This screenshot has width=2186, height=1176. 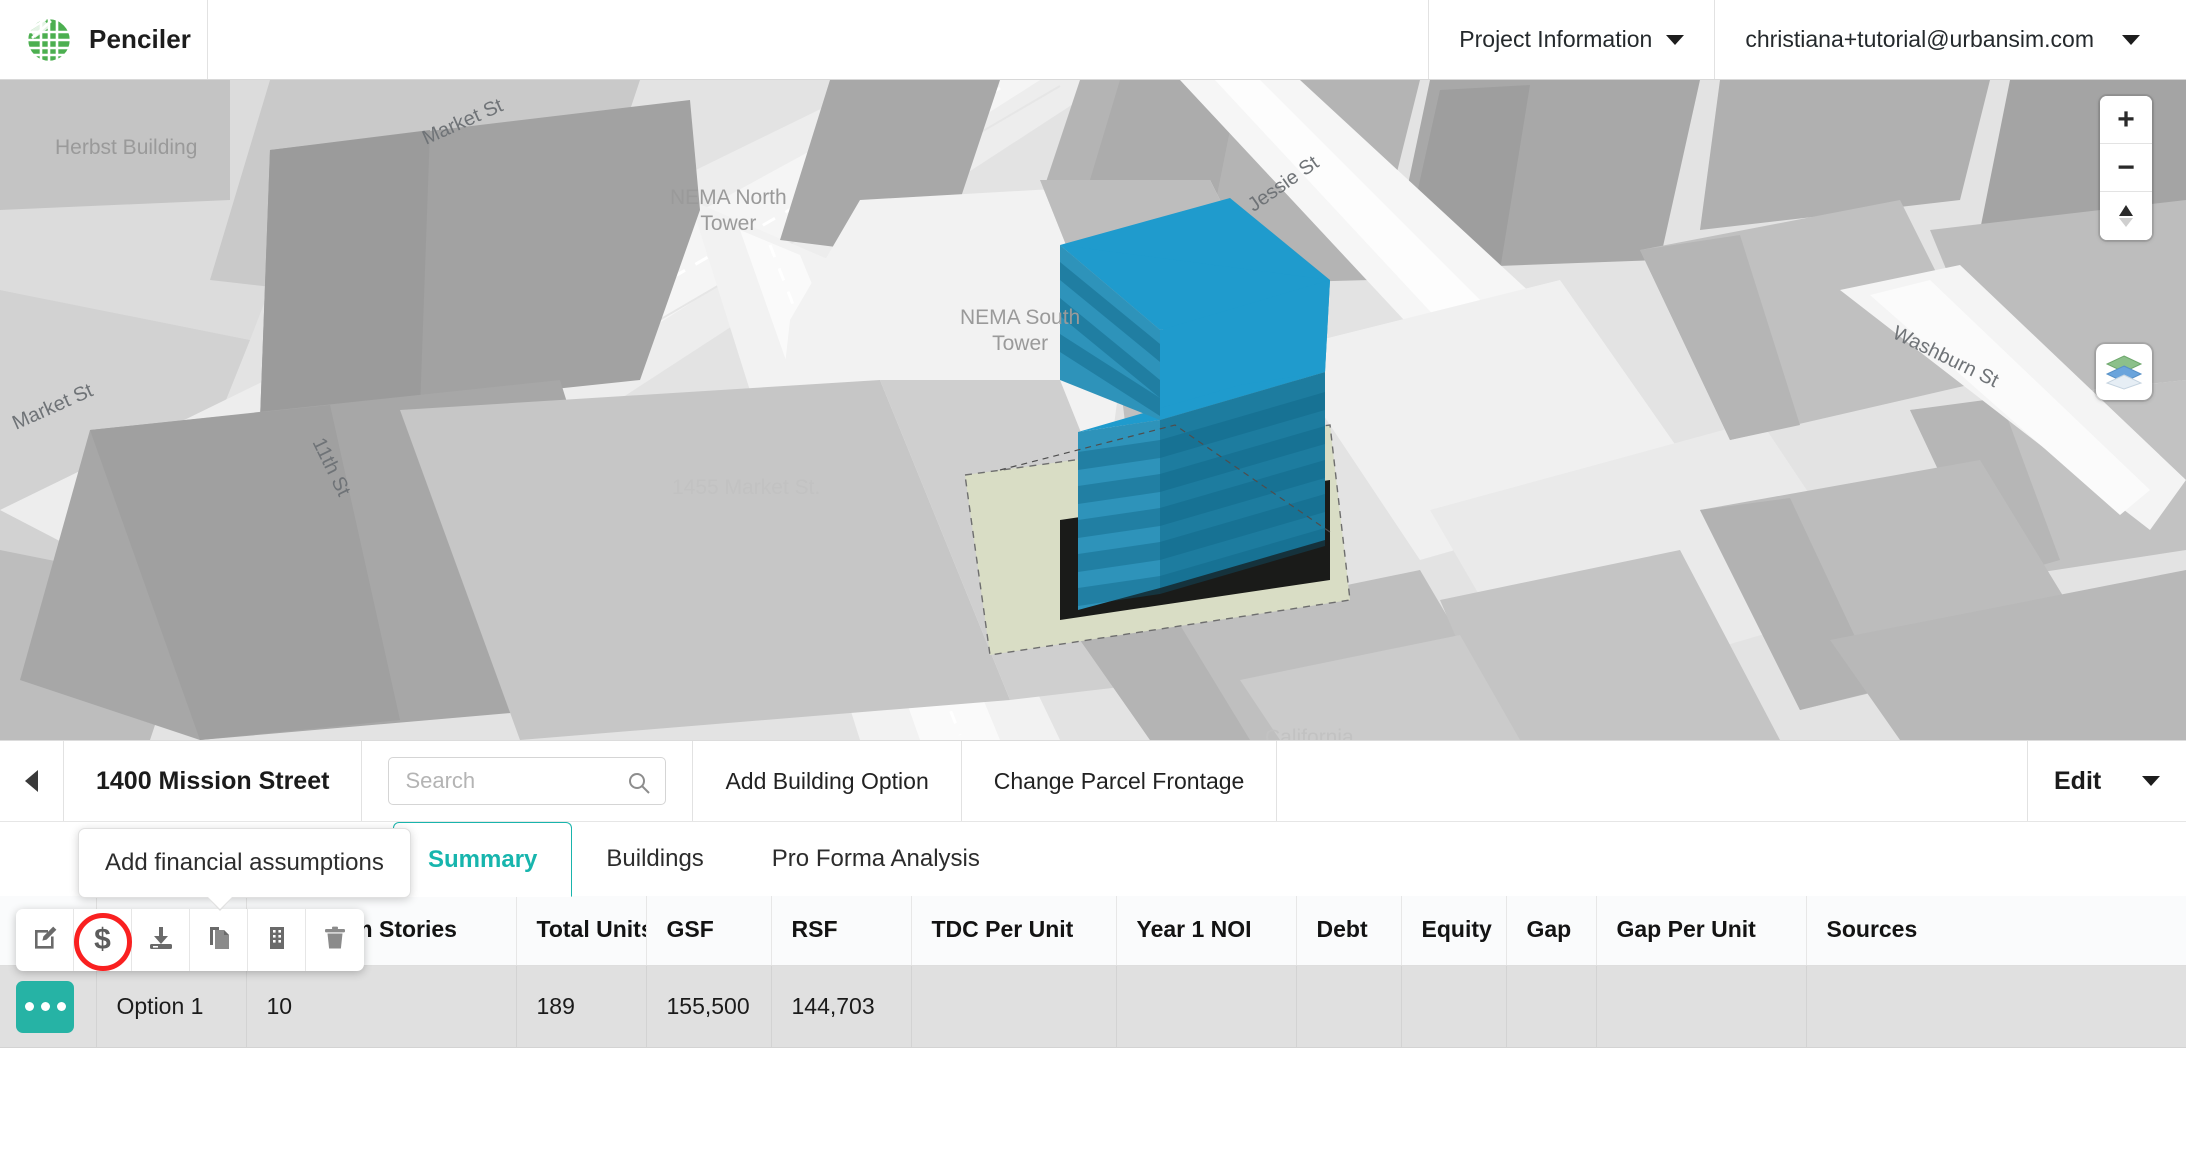 I want to click on tab-pro-forma-analysis-label: Pro Forma Analysis, so click(x=875, y=858).